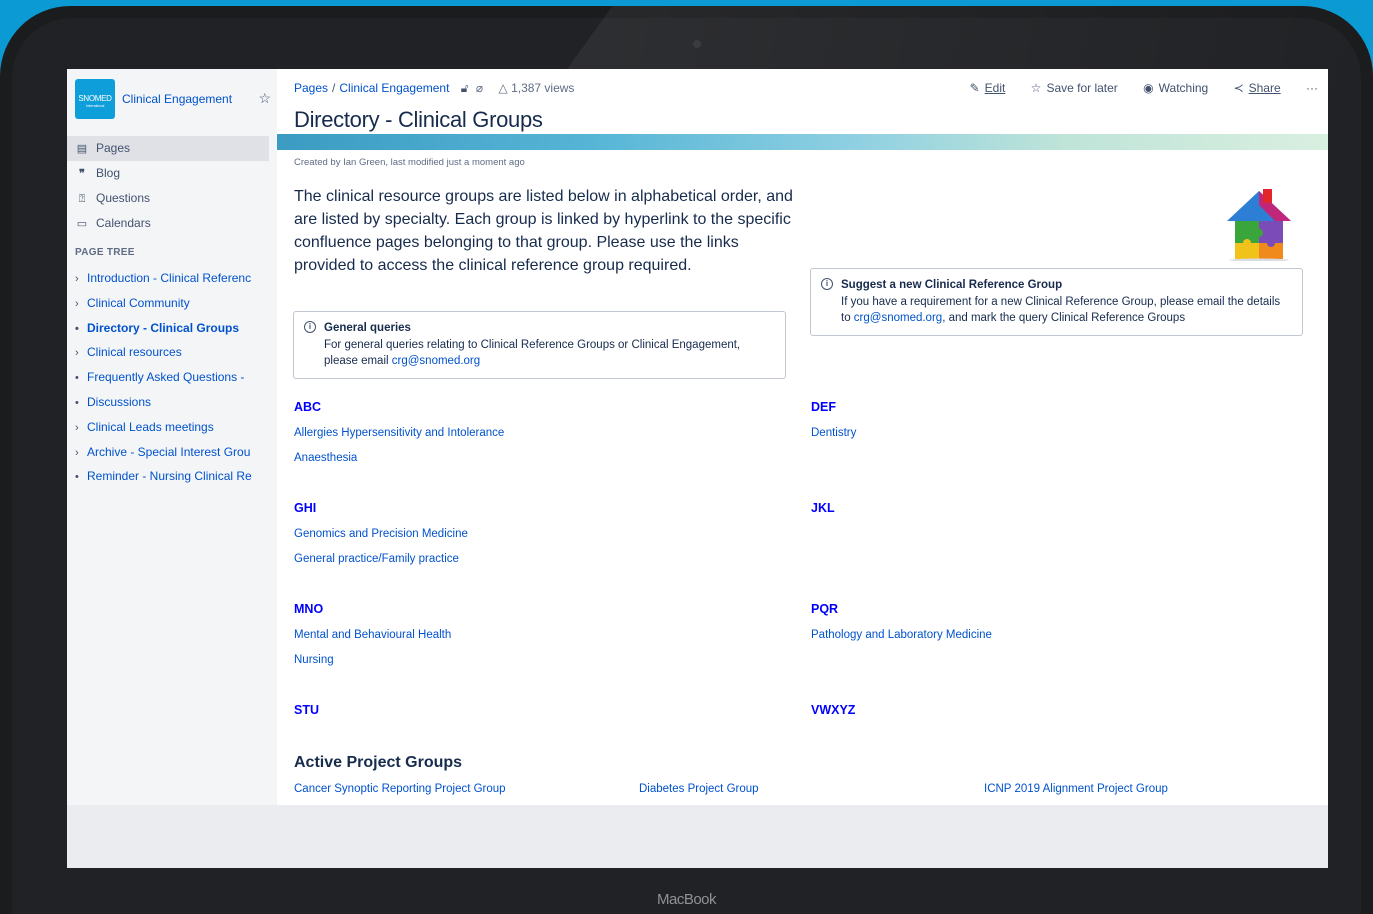 The width and height of the screenshot is (1373, 914). What do you see at coordinates (123, 223) in the screenshot?
I see `sidebar-item-label: Calendars` at bounding box center [123, 223].